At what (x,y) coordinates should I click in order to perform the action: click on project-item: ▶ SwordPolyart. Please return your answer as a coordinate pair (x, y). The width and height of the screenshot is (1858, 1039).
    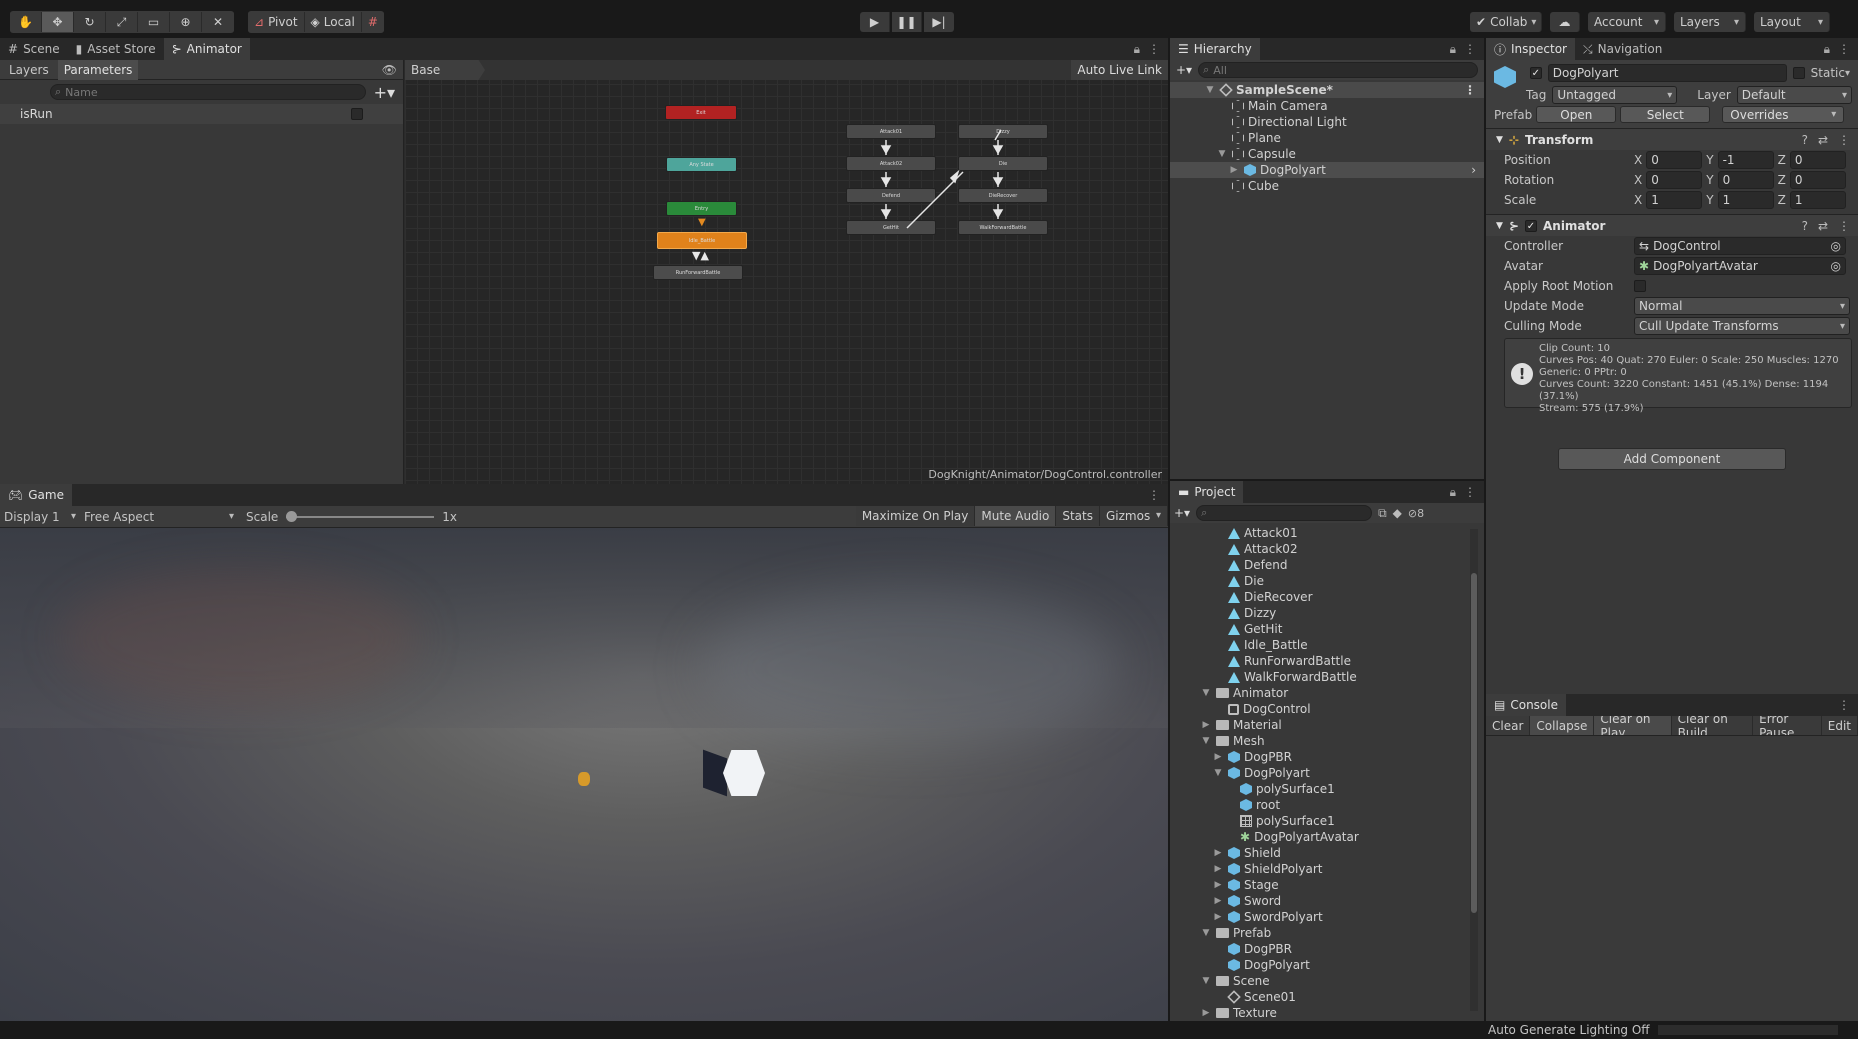
    Looking at the image, I should click on (1327, 917).